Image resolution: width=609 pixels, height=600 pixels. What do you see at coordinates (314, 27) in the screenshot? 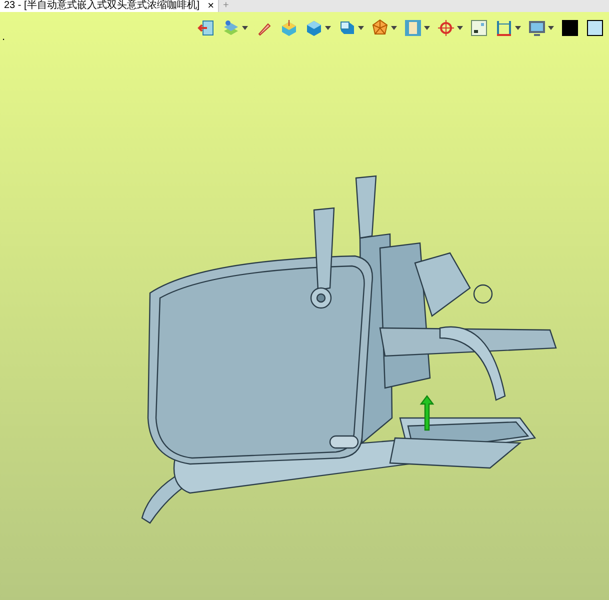
I see `cube-icon` at bounding box center [314, 27].